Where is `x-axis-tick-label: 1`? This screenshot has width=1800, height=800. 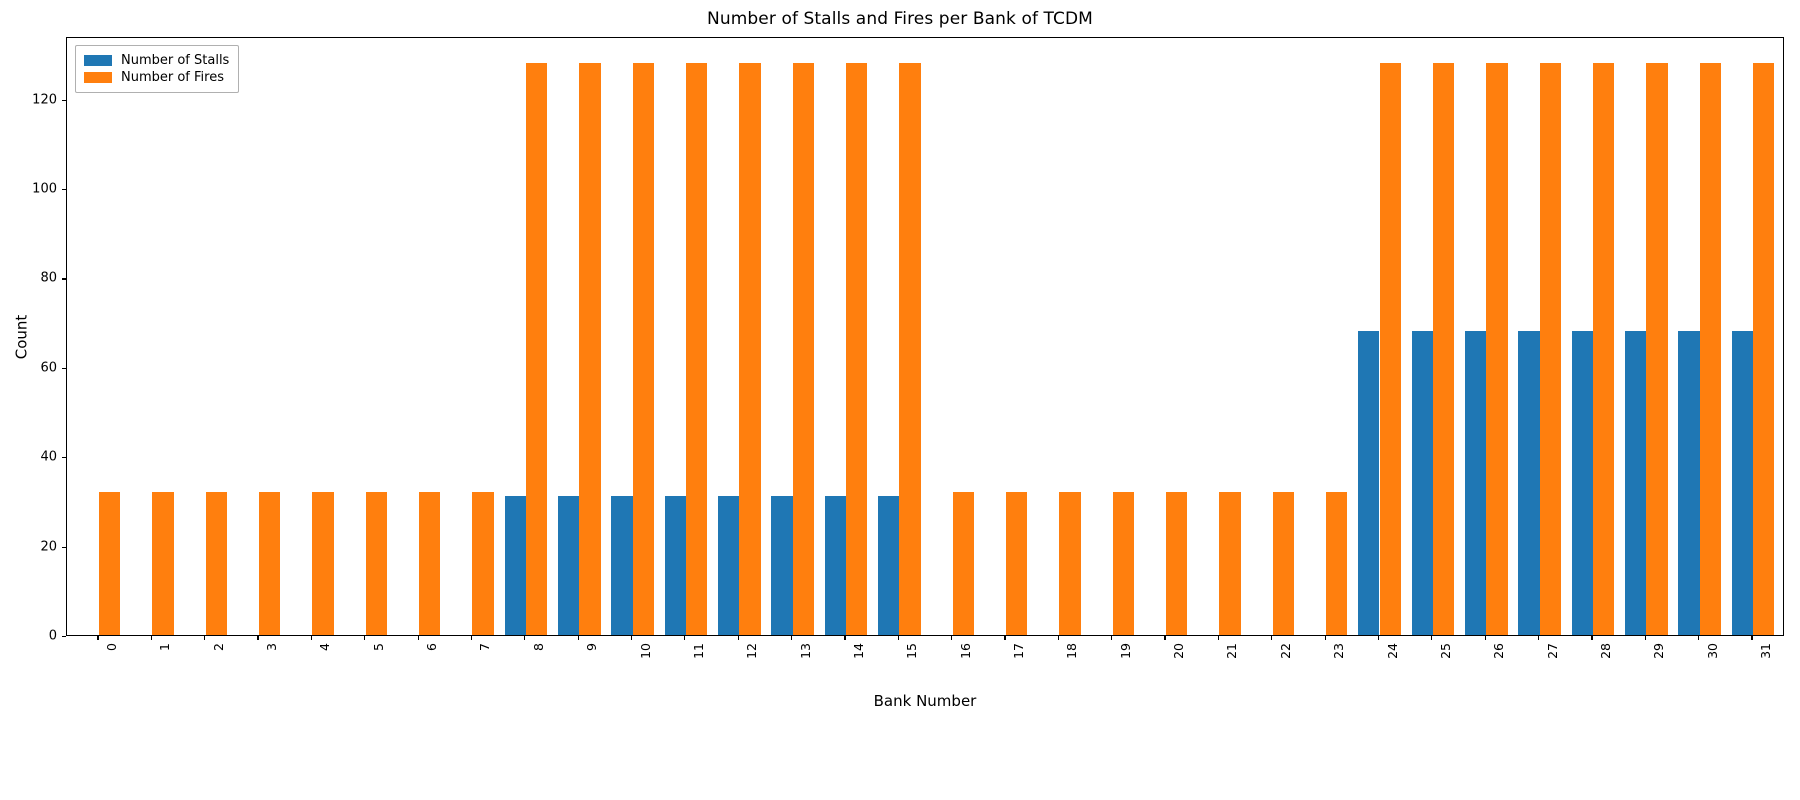 x-axis-tick-label: 1 is located at coordinates (165, 647).